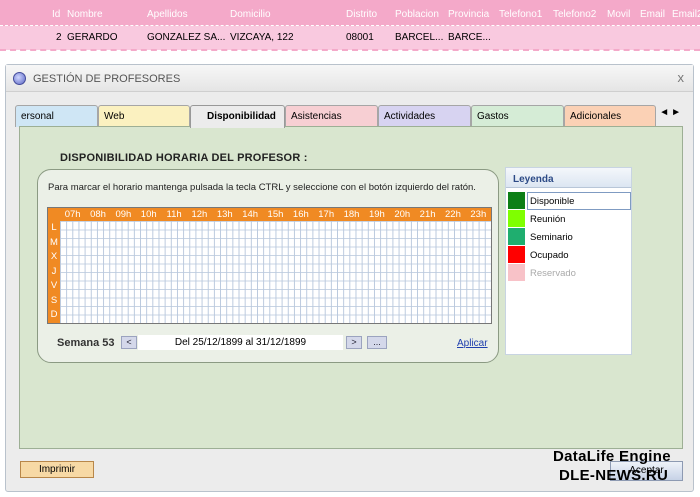 This screenshot has width=700, height=497. What do you see at coordinates (614, 475) in the screenshot?
I see `watermark-line2: DLE-NEWS.RU` at bounding box center [614, 475].